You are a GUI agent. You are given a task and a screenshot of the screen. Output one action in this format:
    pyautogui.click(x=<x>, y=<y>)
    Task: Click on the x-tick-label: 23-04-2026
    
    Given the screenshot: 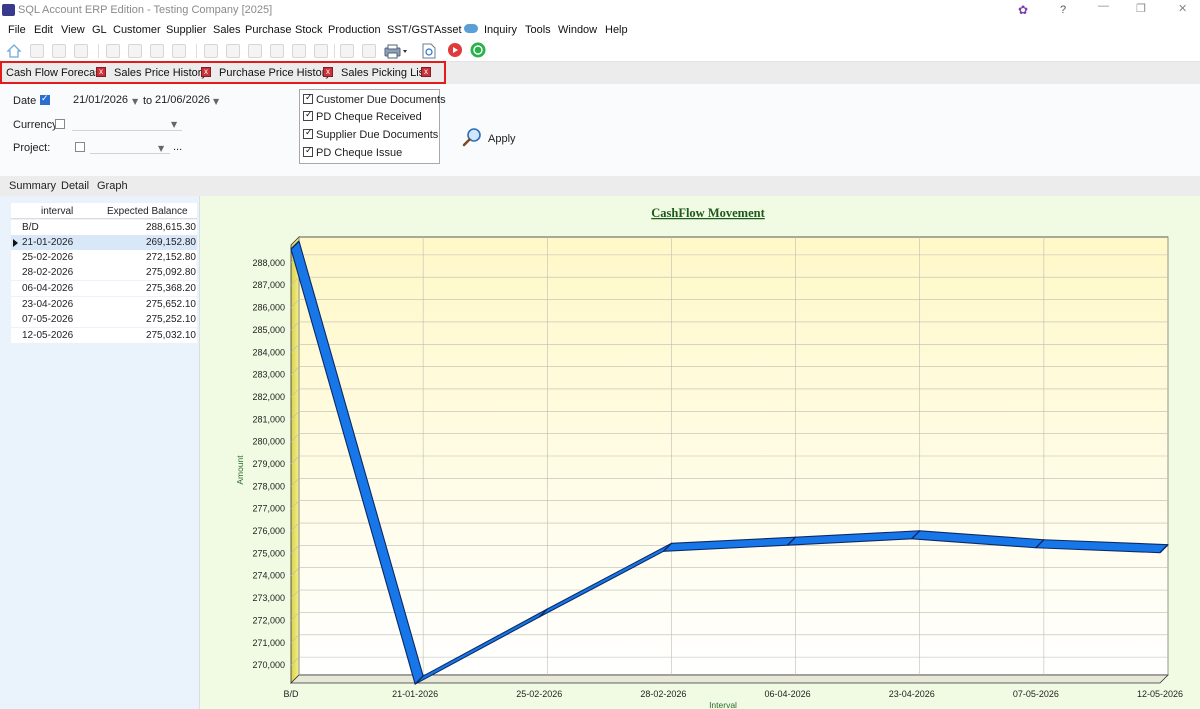 What is the action you would take?
    pyautogui.click(x=912, y=694)
    